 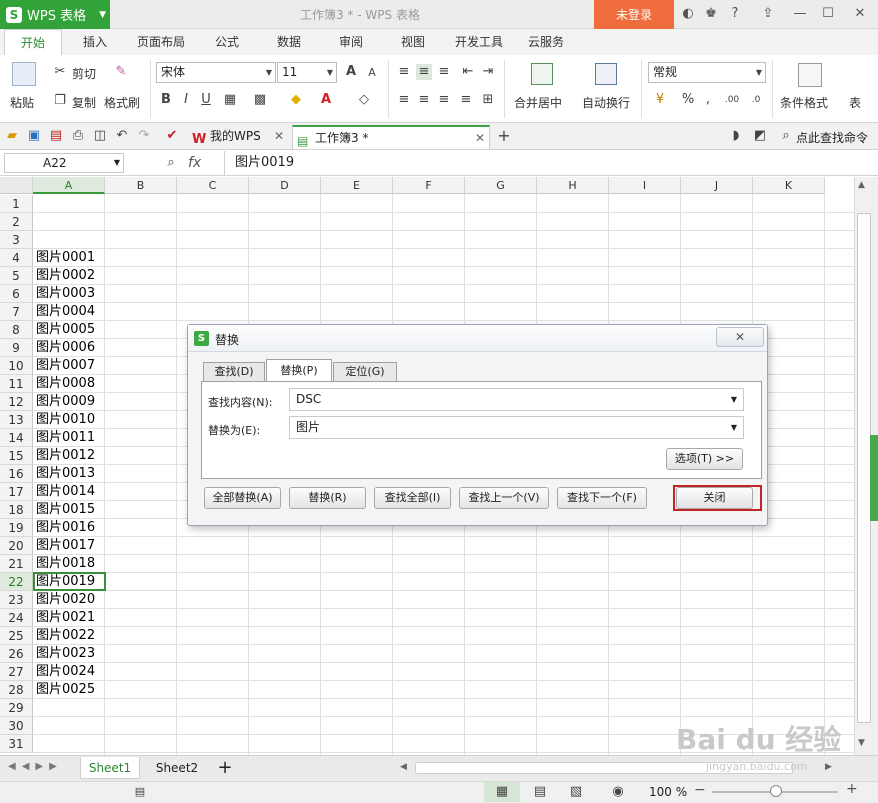 What do you see at coordinates (538, 102) in the screenshot?
I see `merge-center-button: 合并居中` at bounding box center [538, 102].